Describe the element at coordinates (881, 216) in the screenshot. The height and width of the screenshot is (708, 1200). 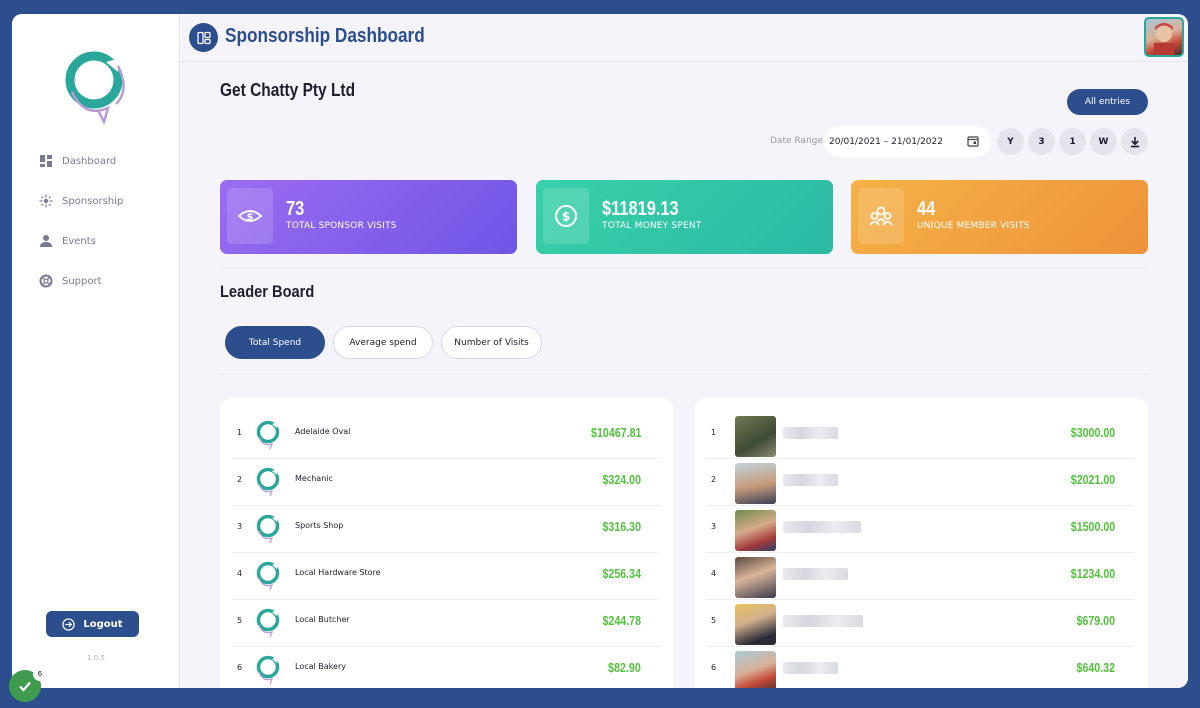
I see `people-icon` at that location.